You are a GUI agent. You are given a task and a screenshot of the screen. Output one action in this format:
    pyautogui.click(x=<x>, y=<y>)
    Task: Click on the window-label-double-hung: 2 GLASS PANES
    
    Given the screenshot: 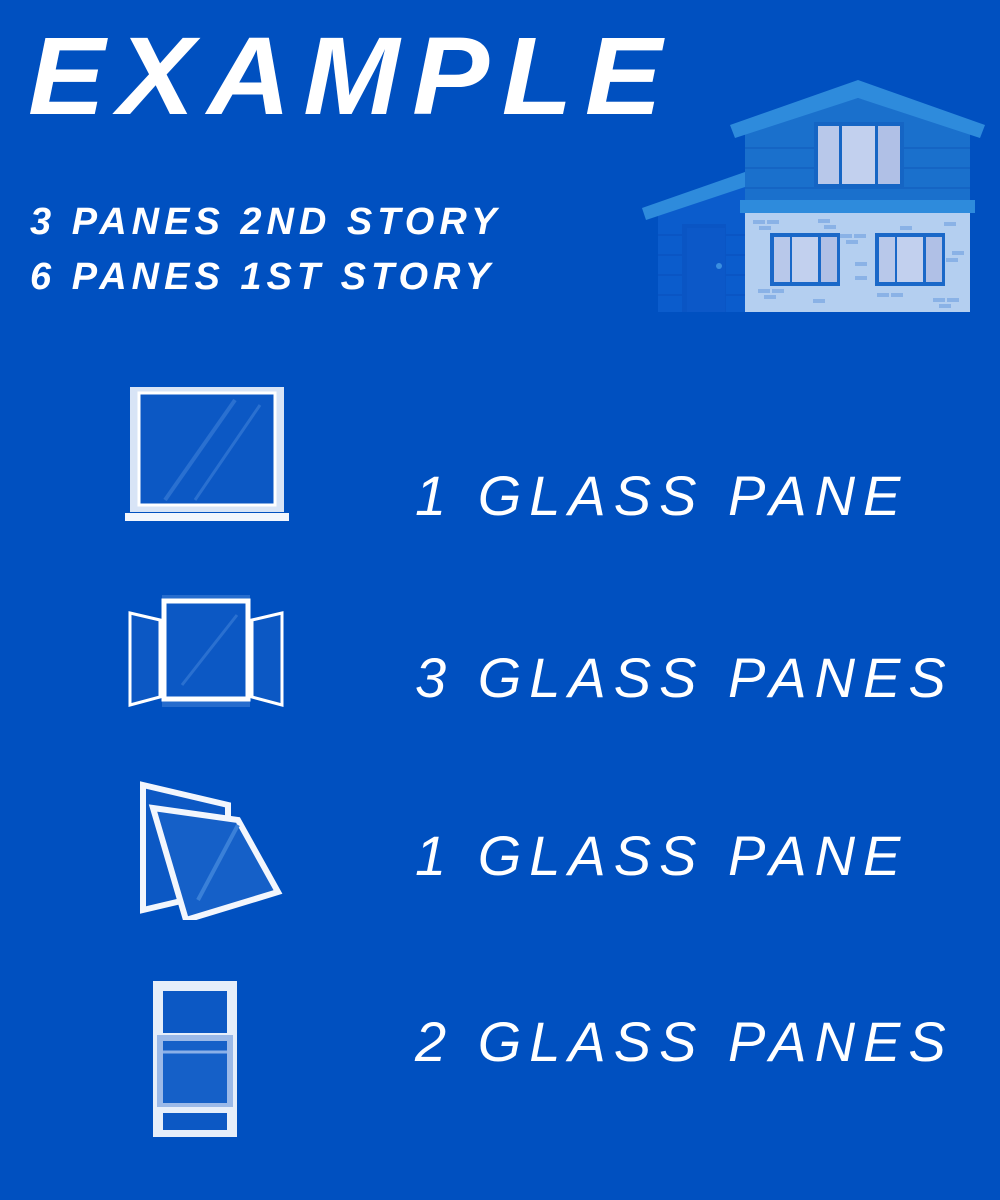 What is the action you would take?
    pyautogui.click(x=684, y=1041)
    